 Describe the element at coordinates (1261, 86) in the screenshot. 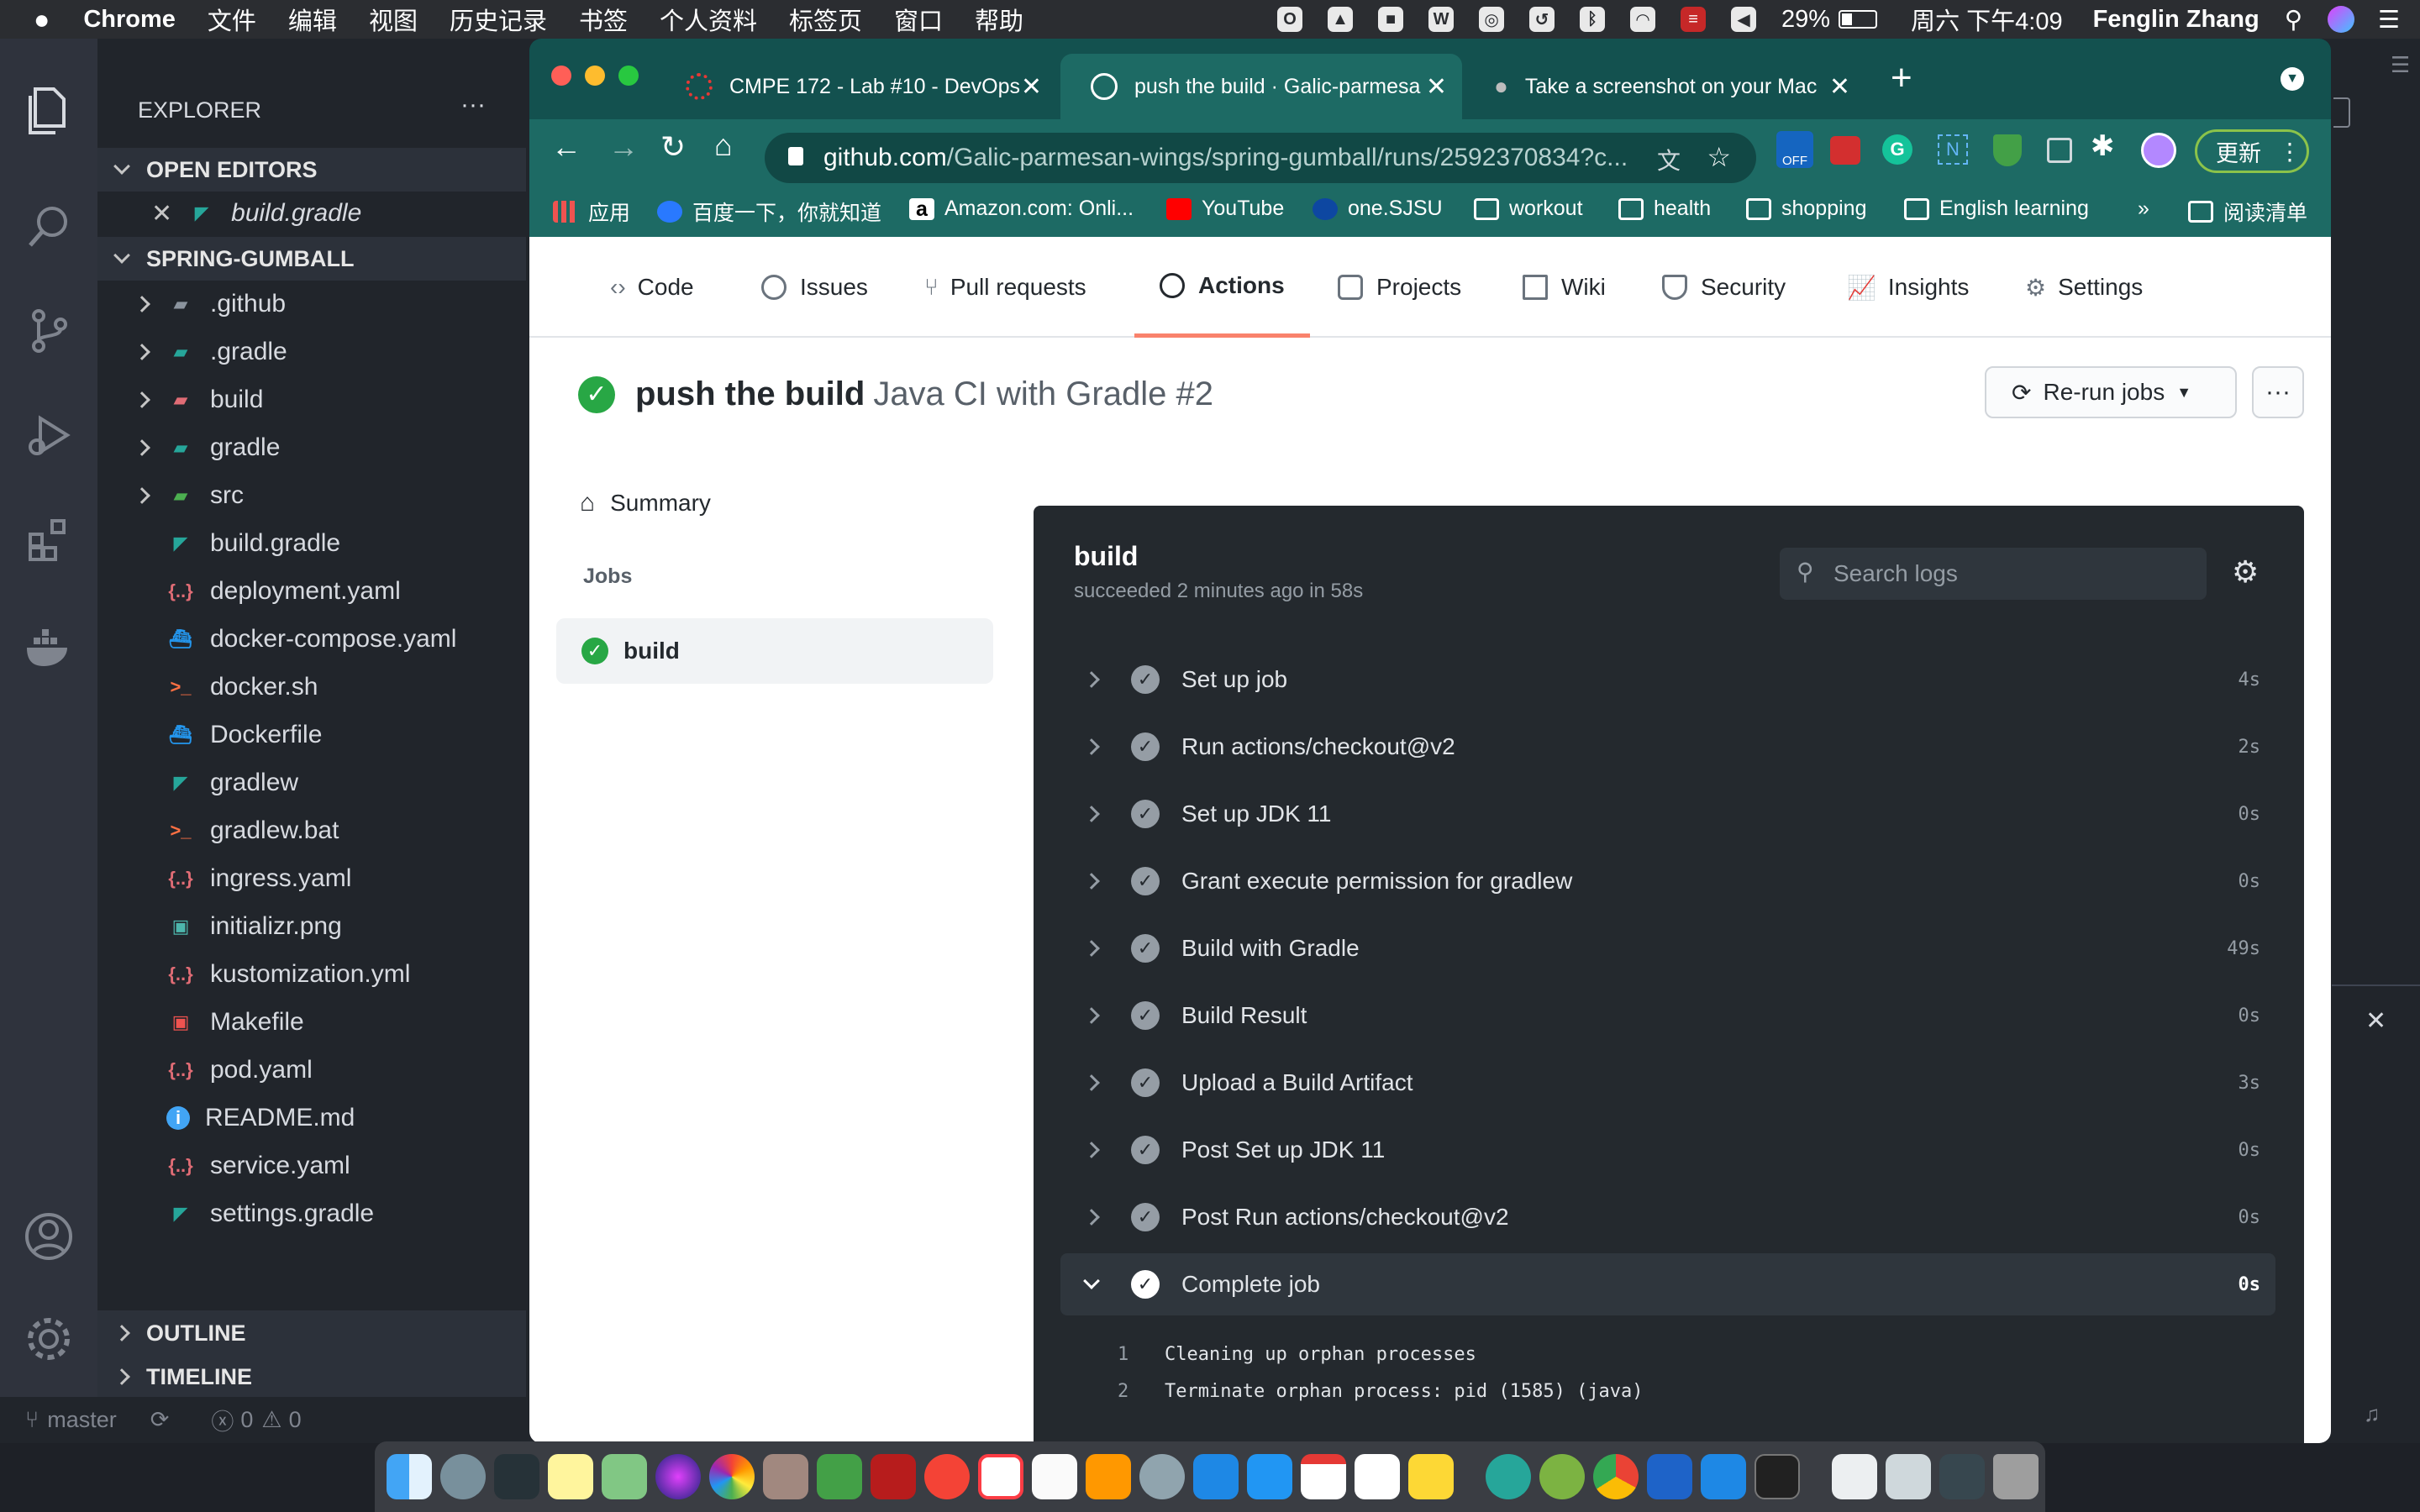

I see `tab-github-run: push the build · Galic-parmesa ✕` at that location.